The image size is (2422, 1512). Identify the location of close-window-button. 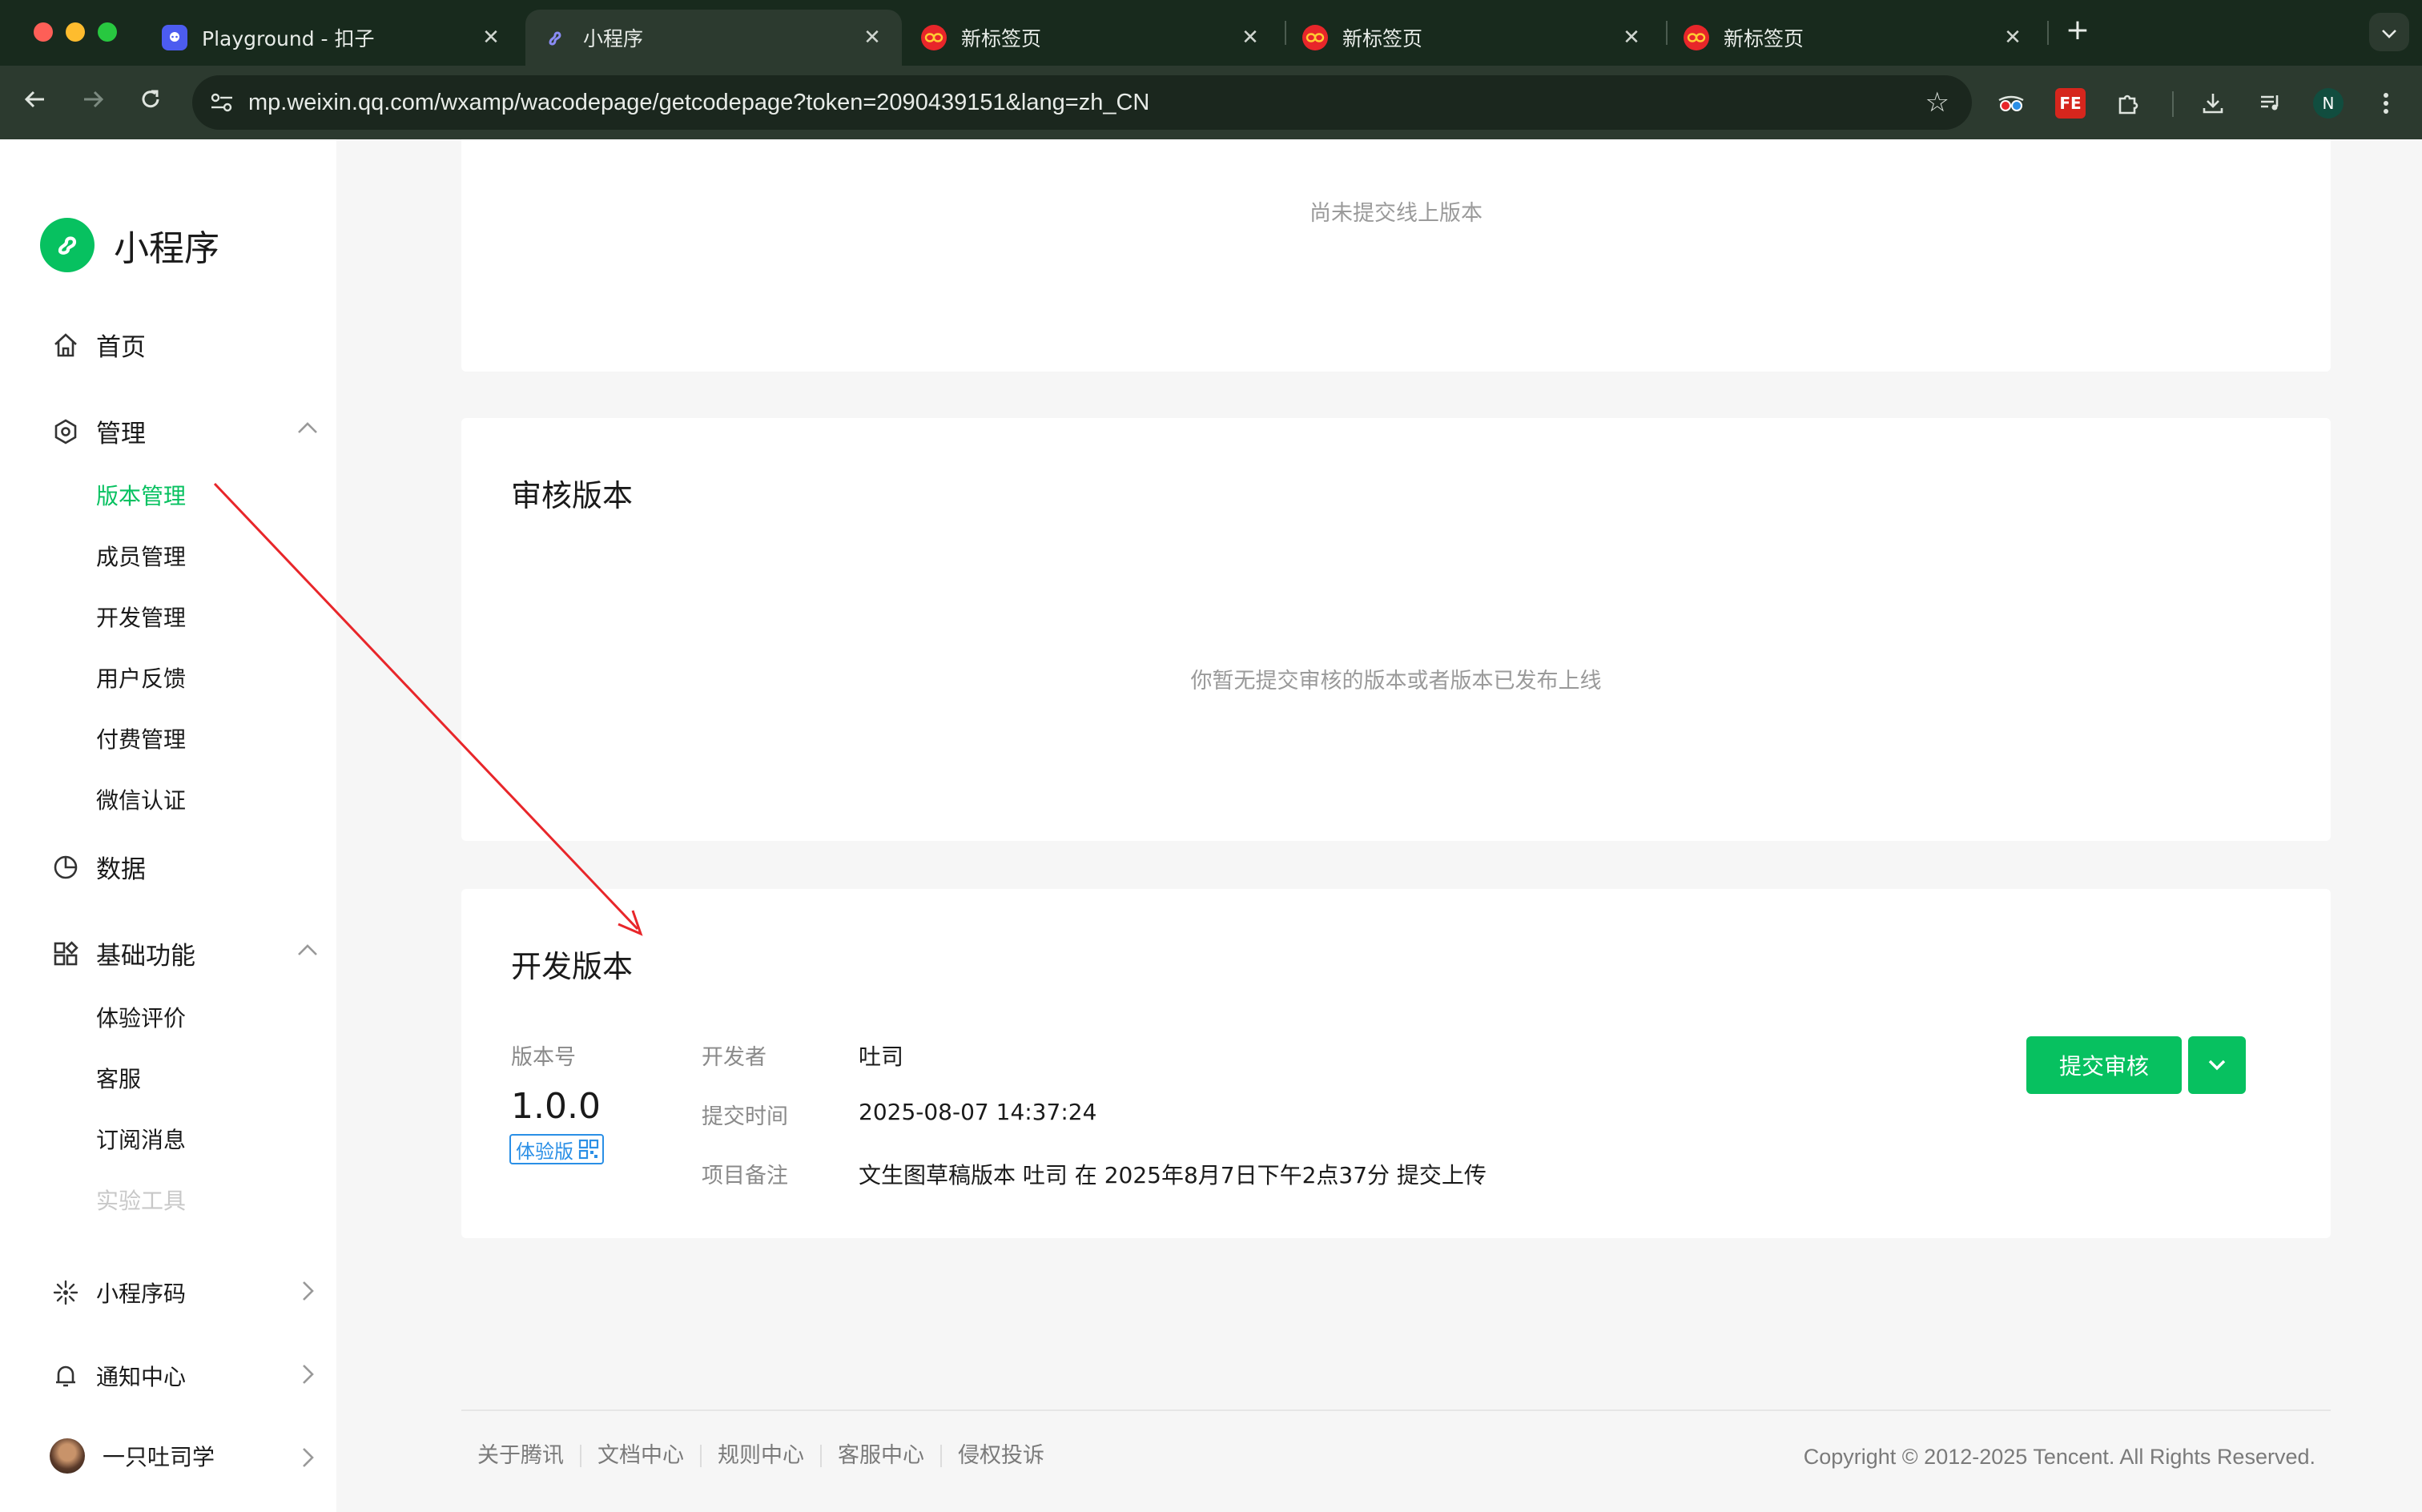
(43, 32).